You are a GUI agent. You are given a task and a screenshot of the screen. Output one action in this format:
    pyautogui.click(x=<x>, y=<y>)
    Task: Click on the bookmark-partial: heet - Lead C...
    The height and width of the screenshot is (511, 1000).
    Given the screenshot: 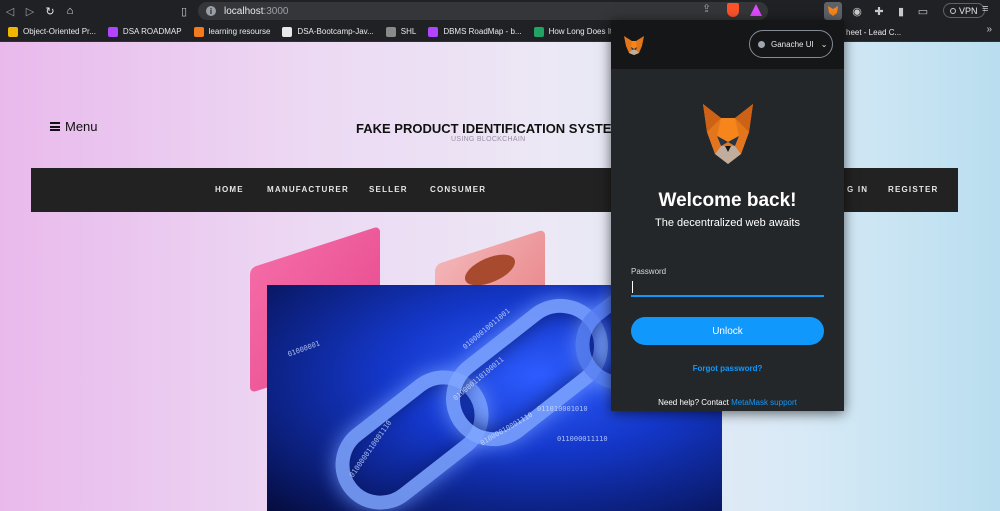 What is the action you would take?
    pyautogui.click(x=873, y=32)
    